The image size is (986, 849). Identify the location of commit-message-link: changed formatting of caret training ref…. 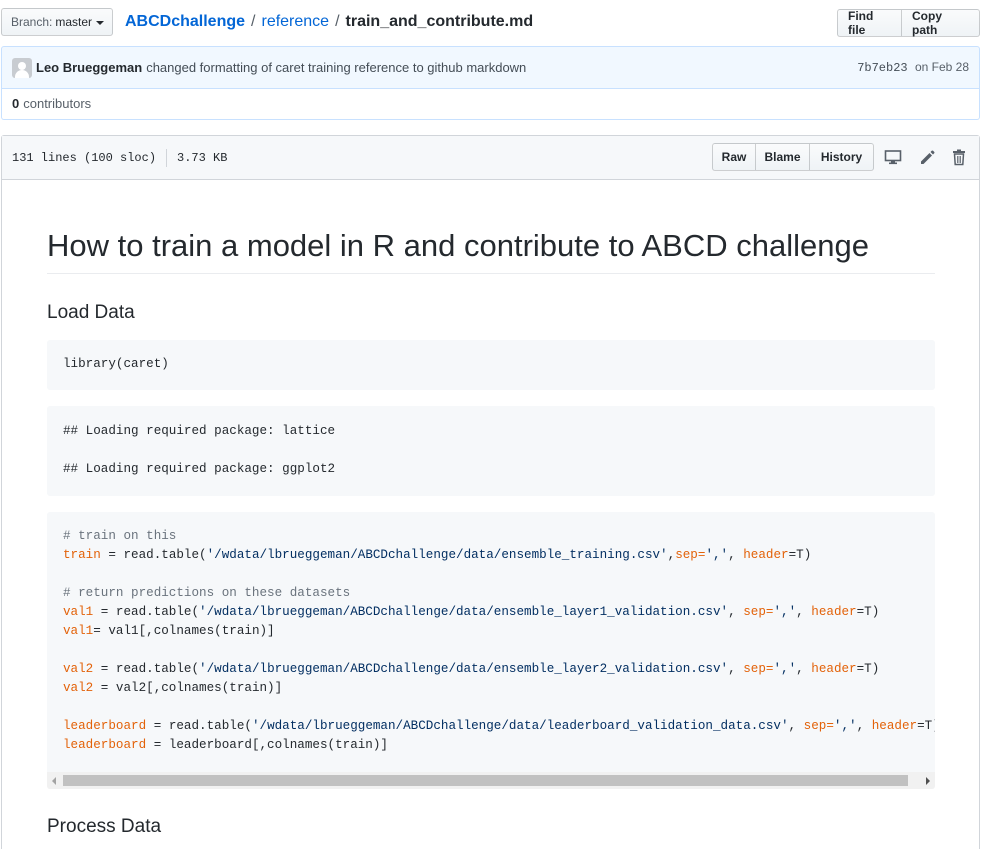
(336, 67).